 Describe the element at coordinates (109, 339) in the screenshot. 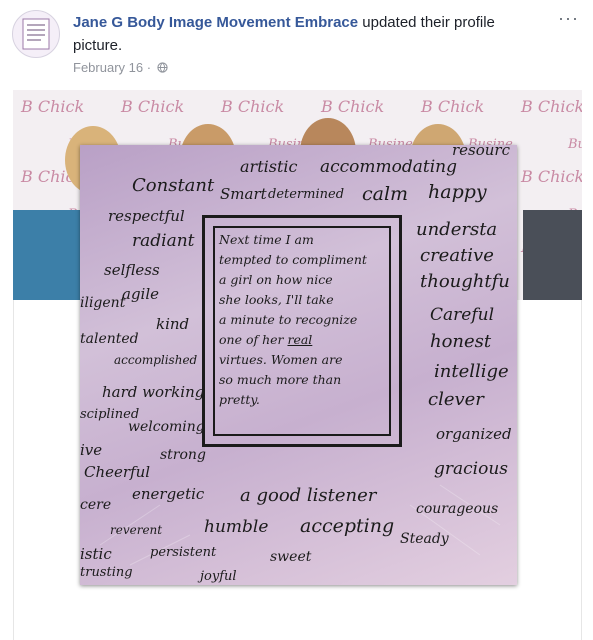

I see `word-talented: talented` at that location.